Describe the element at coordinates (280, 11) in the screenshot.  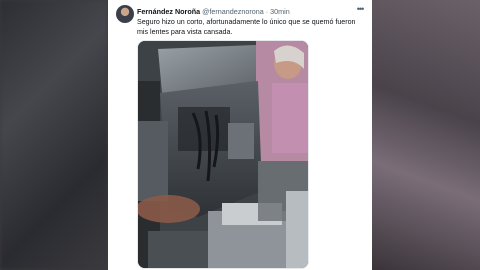
I see `tweet-time: 30min` at that location.